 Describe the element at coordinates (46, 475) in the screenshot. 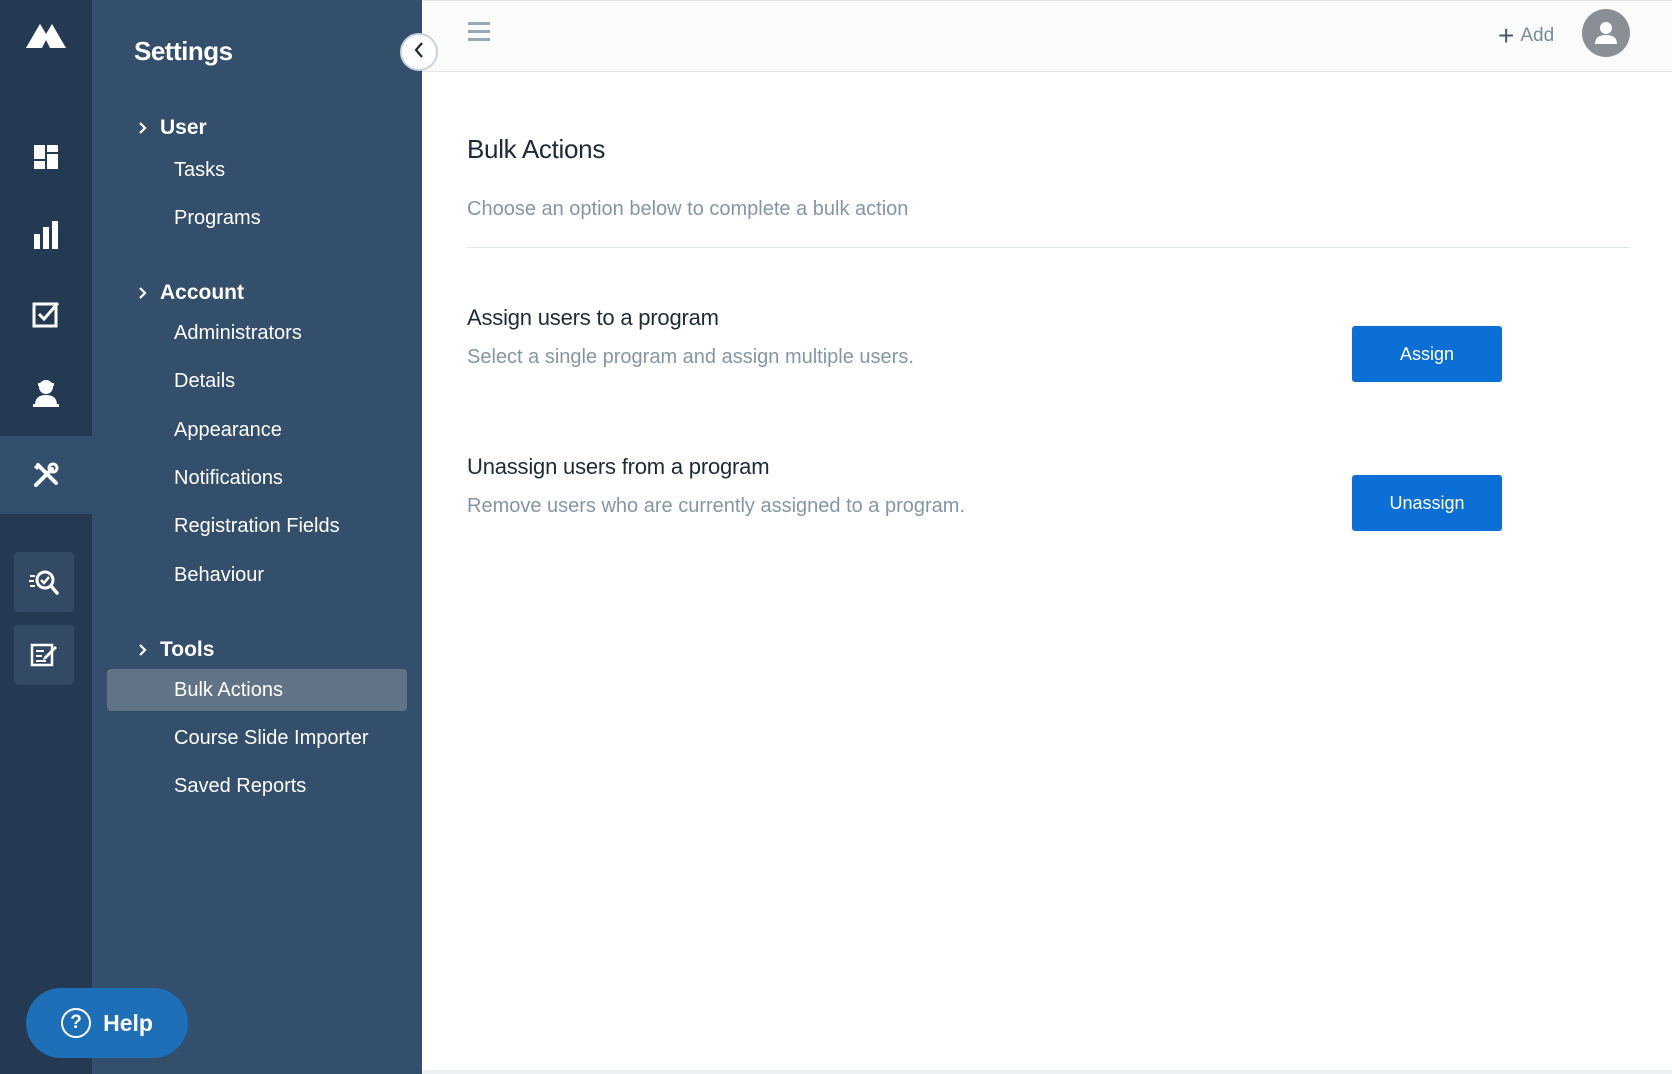

I see `tools-icon` at that location.